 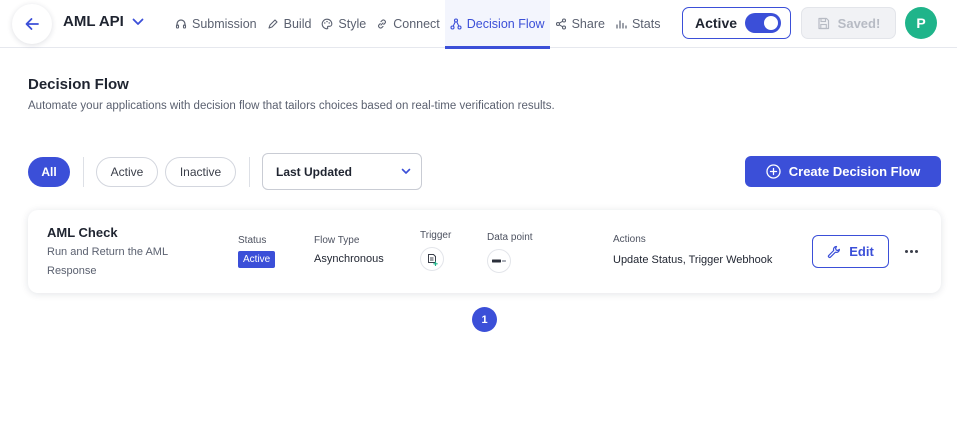 What do you see at coordinates (337, 240) in the screenshot?
I see `flow-type-label: Flow Type` at bounding box center [337, 240].